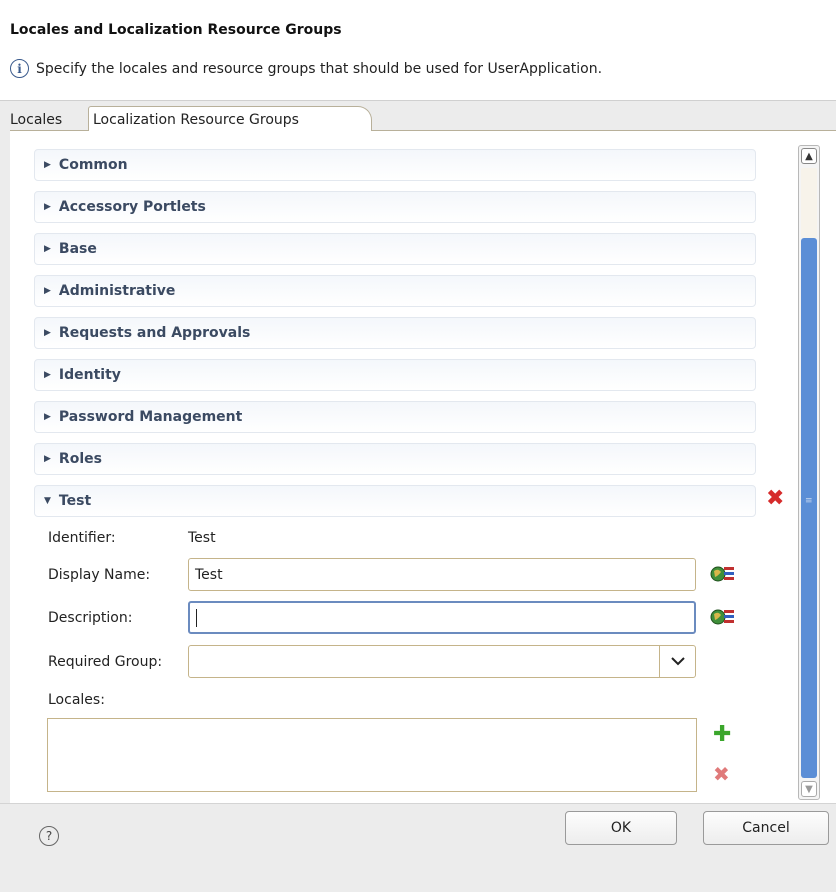 The width and height of the screenshot is (836, 892). Describe the element at coordinates (809, 501) in the screenshot. I see `grip-icon: ≡` at that location.